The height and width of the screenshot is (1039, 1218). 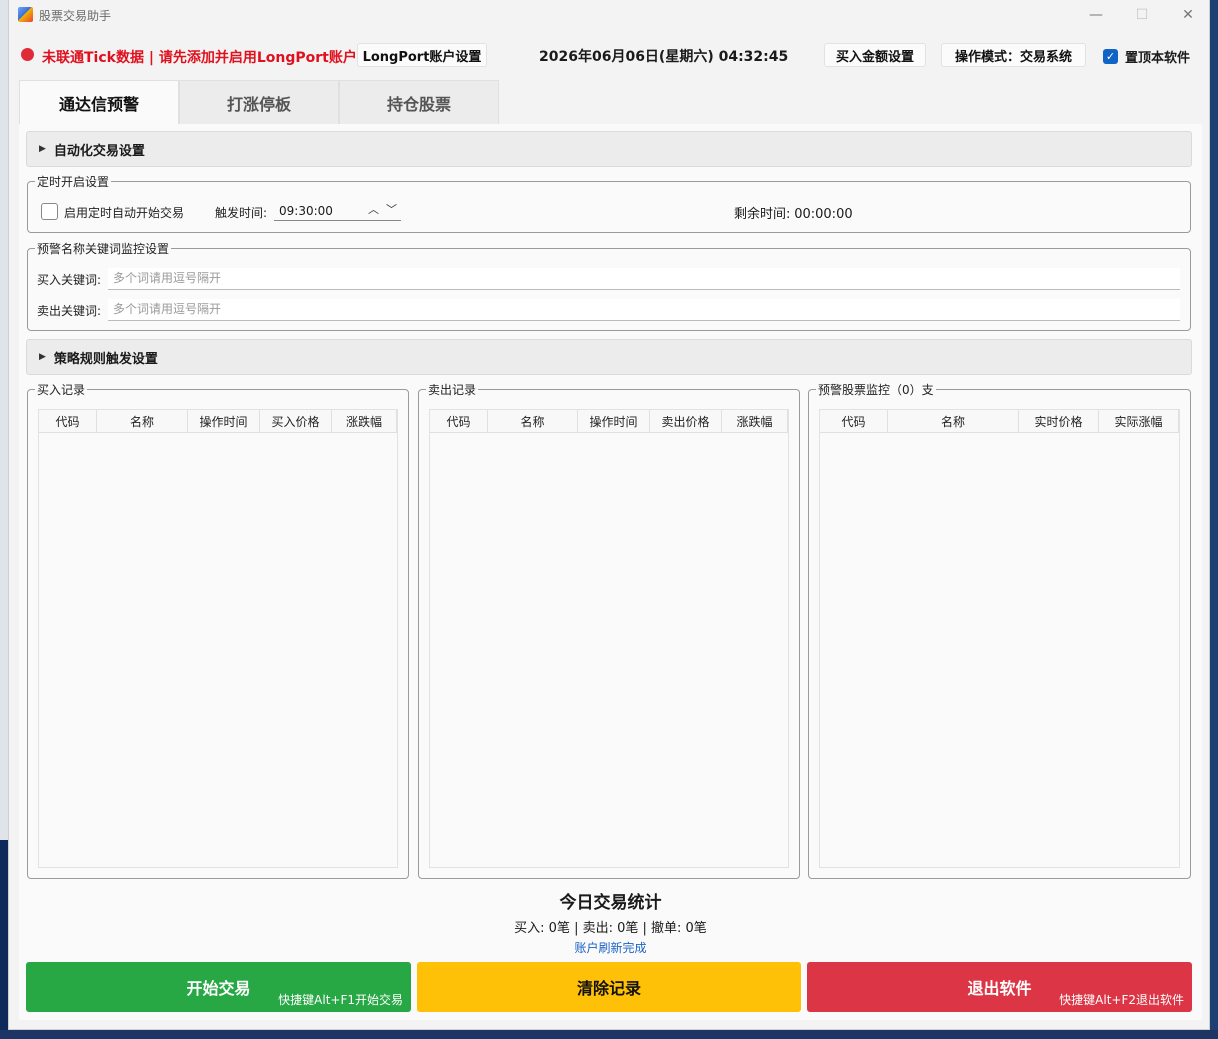 I want to click on chevron-up-icon: ︿, so click(x=373, y=209).